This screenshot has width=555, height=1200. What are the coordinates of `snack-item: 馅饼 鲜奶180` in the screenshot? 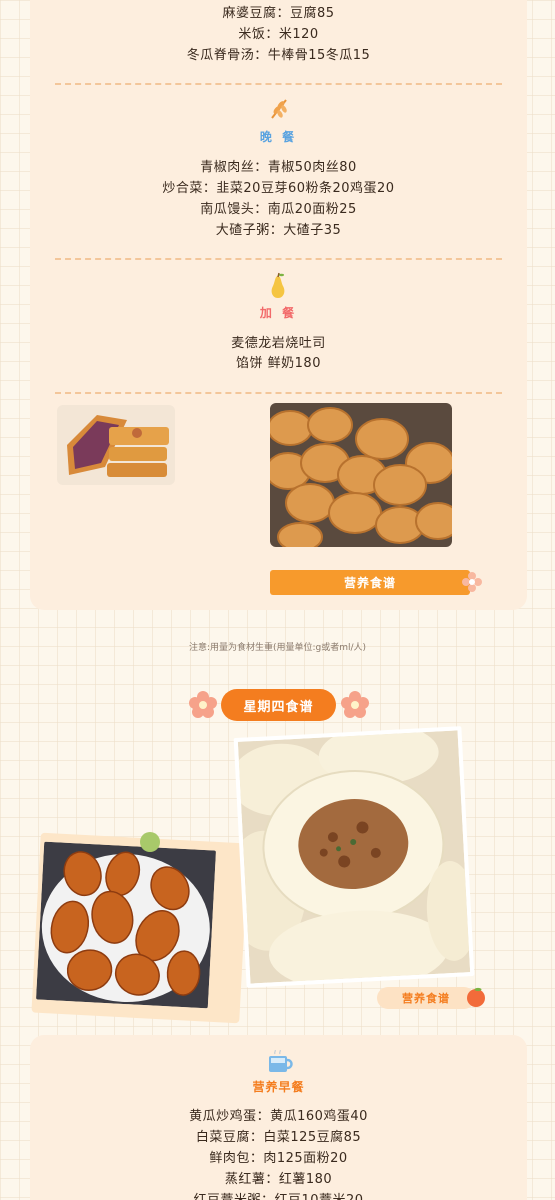 It's located at (278, 363).